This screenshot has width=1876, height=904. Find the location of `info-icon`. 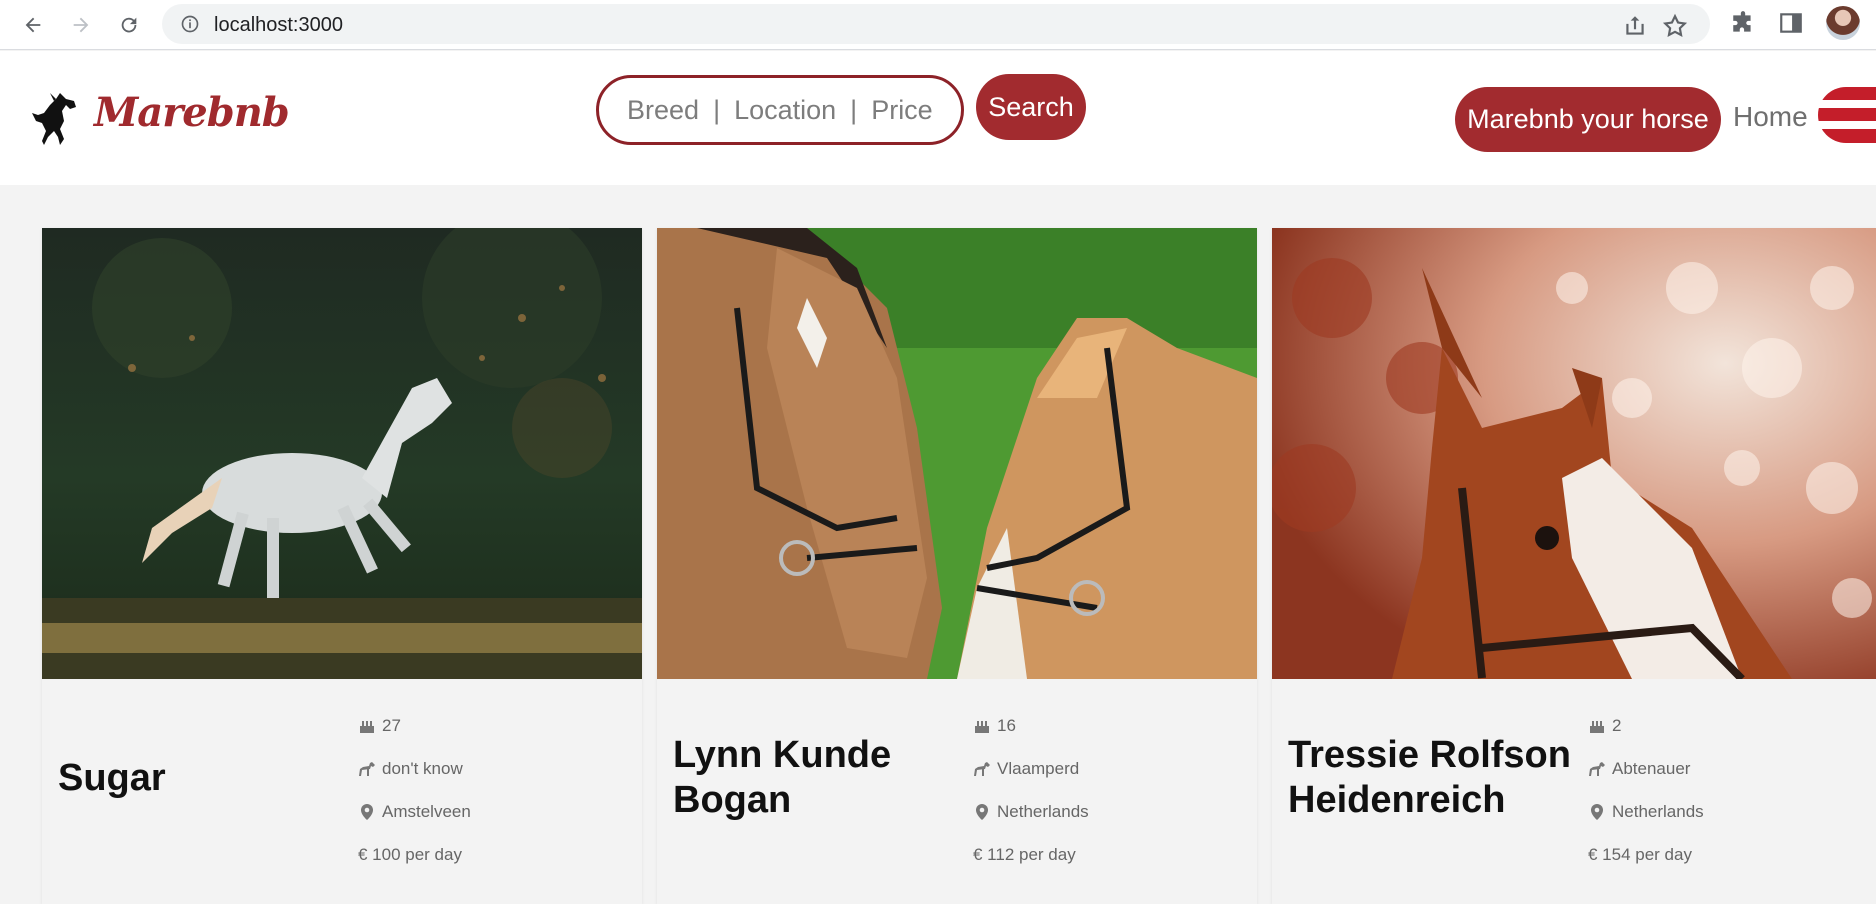

info-icon is located at coordinates (190, 24).